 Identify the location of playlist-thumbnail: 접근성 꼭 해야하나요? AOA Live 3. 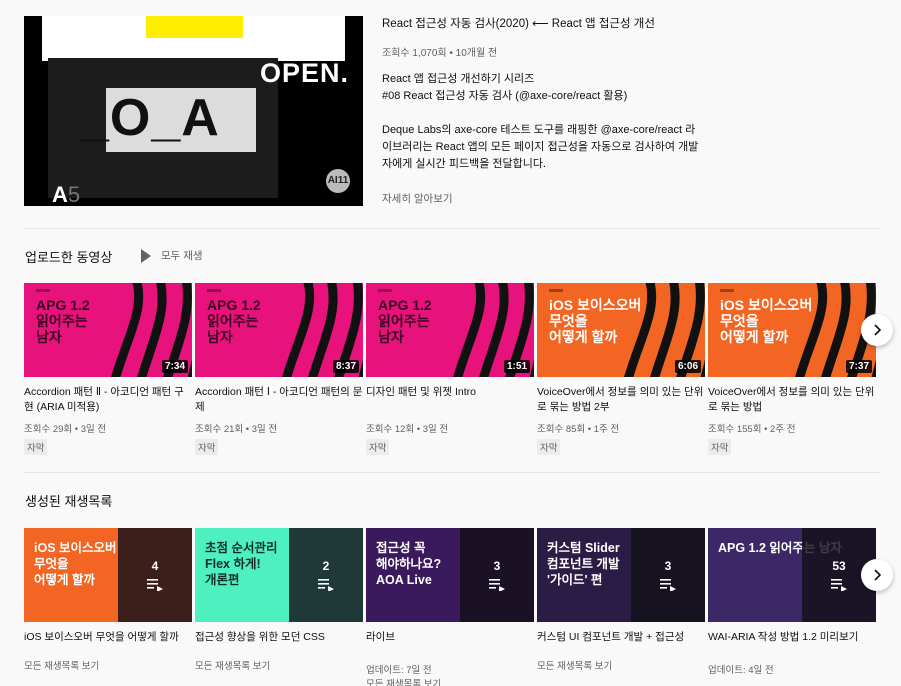
(450, 575).